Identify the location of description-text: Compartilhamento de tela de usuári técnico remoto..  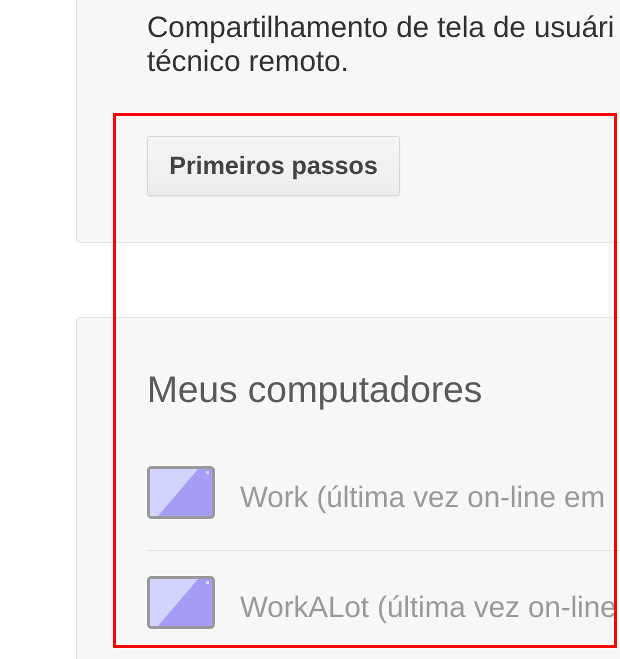
(381, 45).